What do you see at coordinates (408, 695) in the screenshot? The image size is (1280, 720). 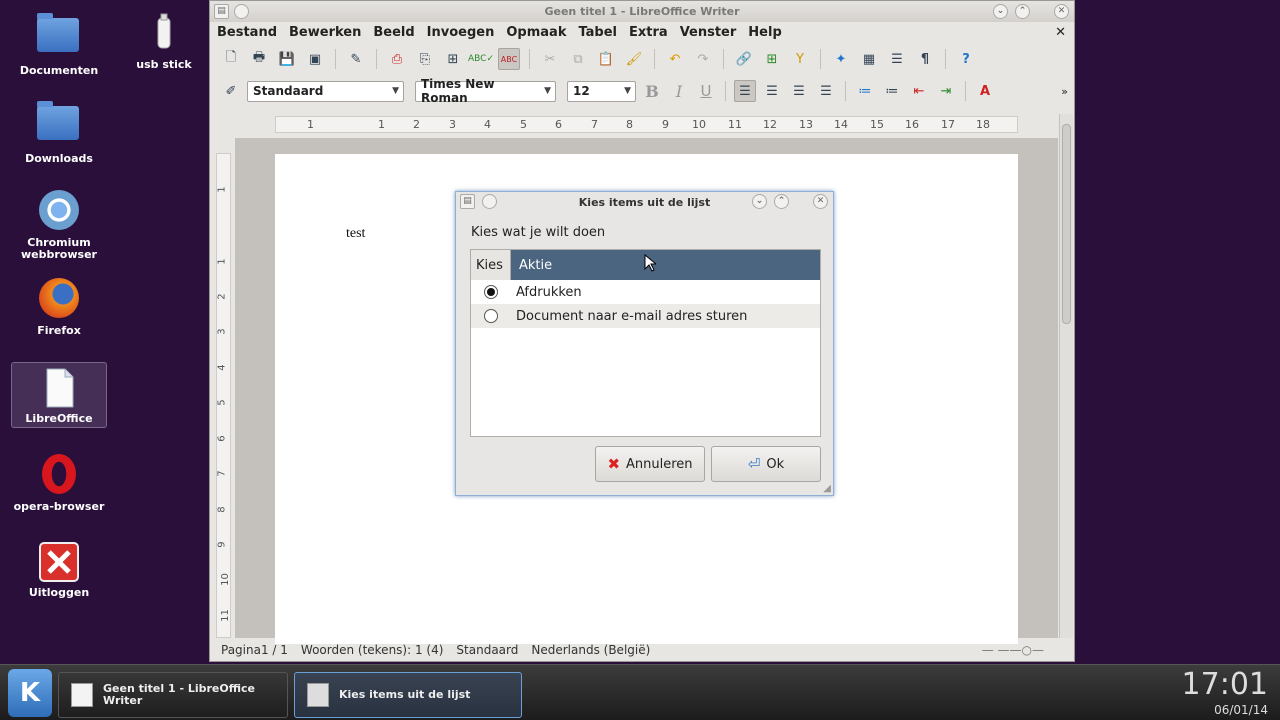 I see `task-dialog: Kies items uit de lijst` at bounding box center [408, 695].